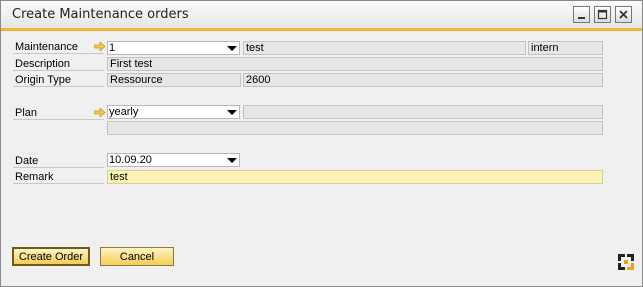  I want to click on maximize-button, so click(602, 14).